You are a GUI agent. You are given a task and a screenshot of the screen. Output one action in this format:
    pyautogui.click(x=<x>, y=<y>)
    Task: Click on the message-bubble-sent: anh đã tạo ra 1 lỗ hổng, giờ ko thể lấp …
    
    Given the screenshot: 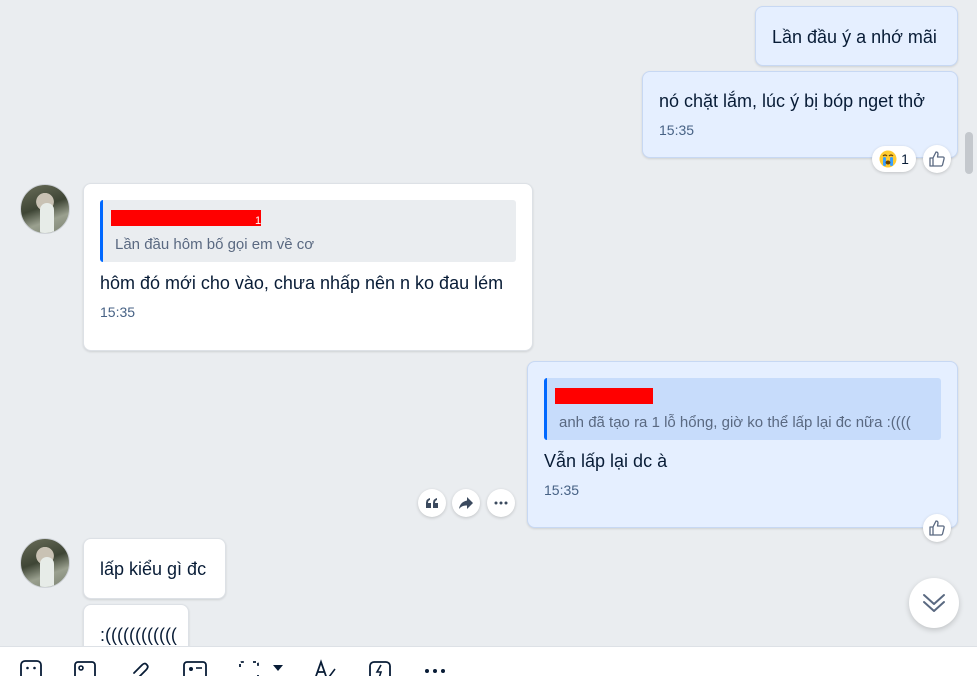 What is the action you would take?
    pyautogui.click(x=742, y=444)
    